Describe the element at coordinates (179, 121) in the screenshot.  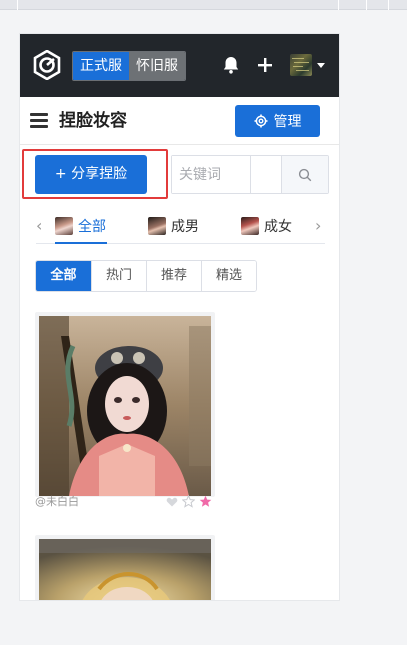
I see `page-titlebar: 捏脸妆容 管理` at that location.